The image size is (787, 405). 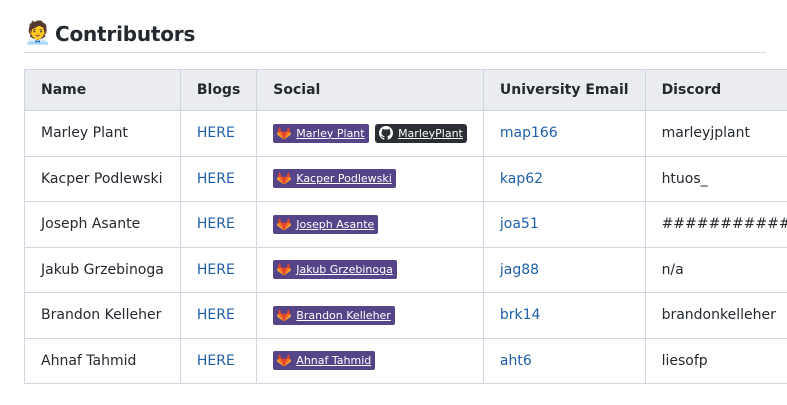 I want to click on contributor-name: Brandon Kelleher, so click(x=102, y=315).